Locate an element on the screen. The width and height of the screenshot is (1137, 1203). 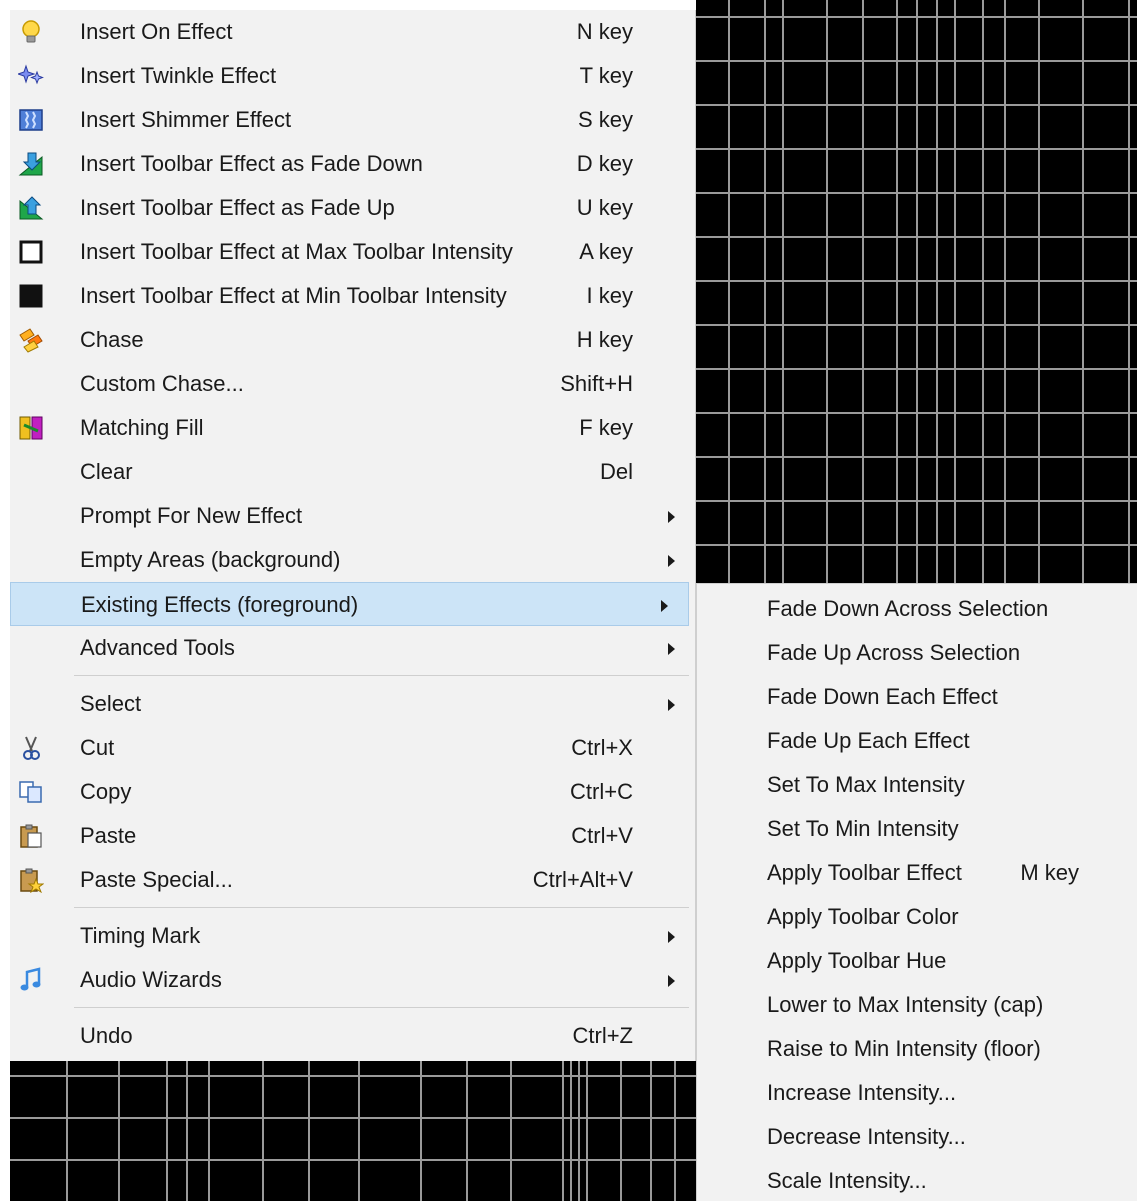
menu-item-advanced-tools: Advanced Tools is located at coordinates (352, 648).